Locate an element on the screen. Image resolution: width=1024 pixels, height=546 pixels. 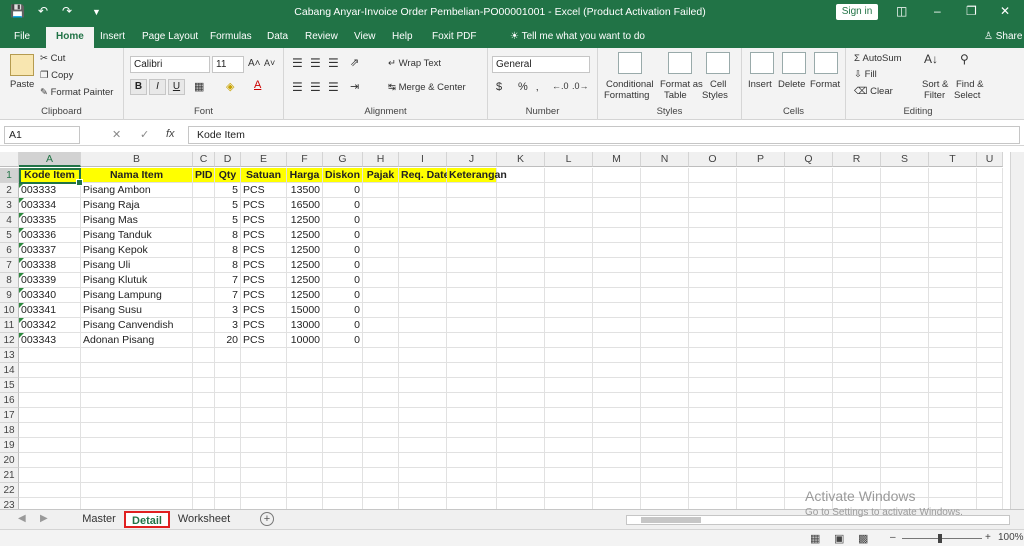
zoom-slider is located at coordinates (942, 538).